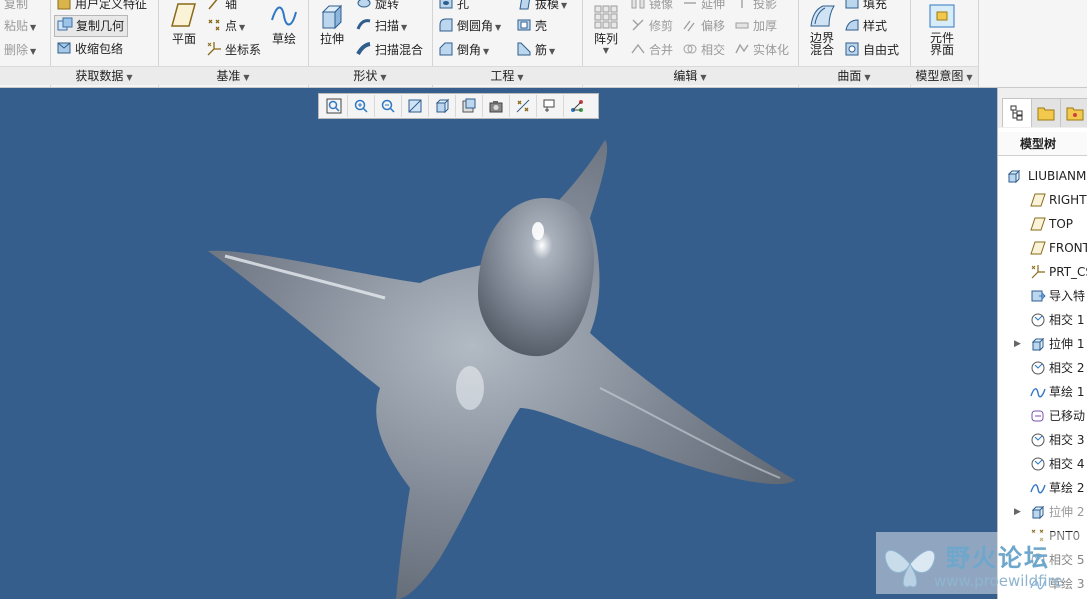  I want to click on import-feature-icon, so click(1038, 296).